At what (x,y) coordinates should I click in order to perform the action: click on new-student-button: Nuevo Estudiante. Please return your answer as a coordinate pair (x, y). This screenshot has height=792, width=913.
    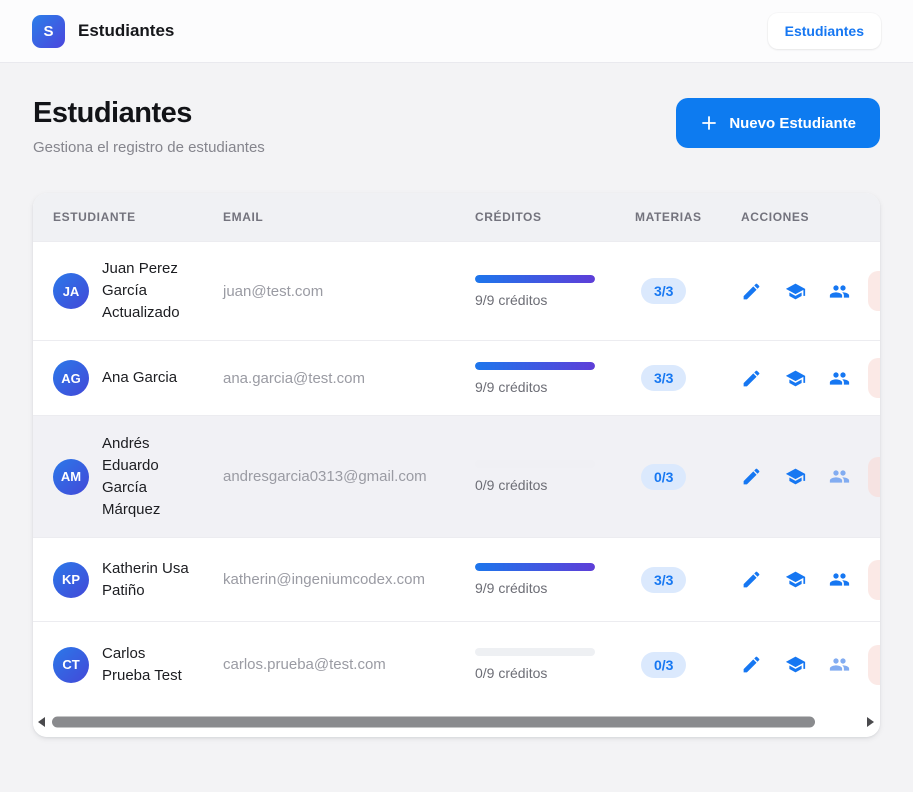
    Looking at the image, I should click on (778, 123).